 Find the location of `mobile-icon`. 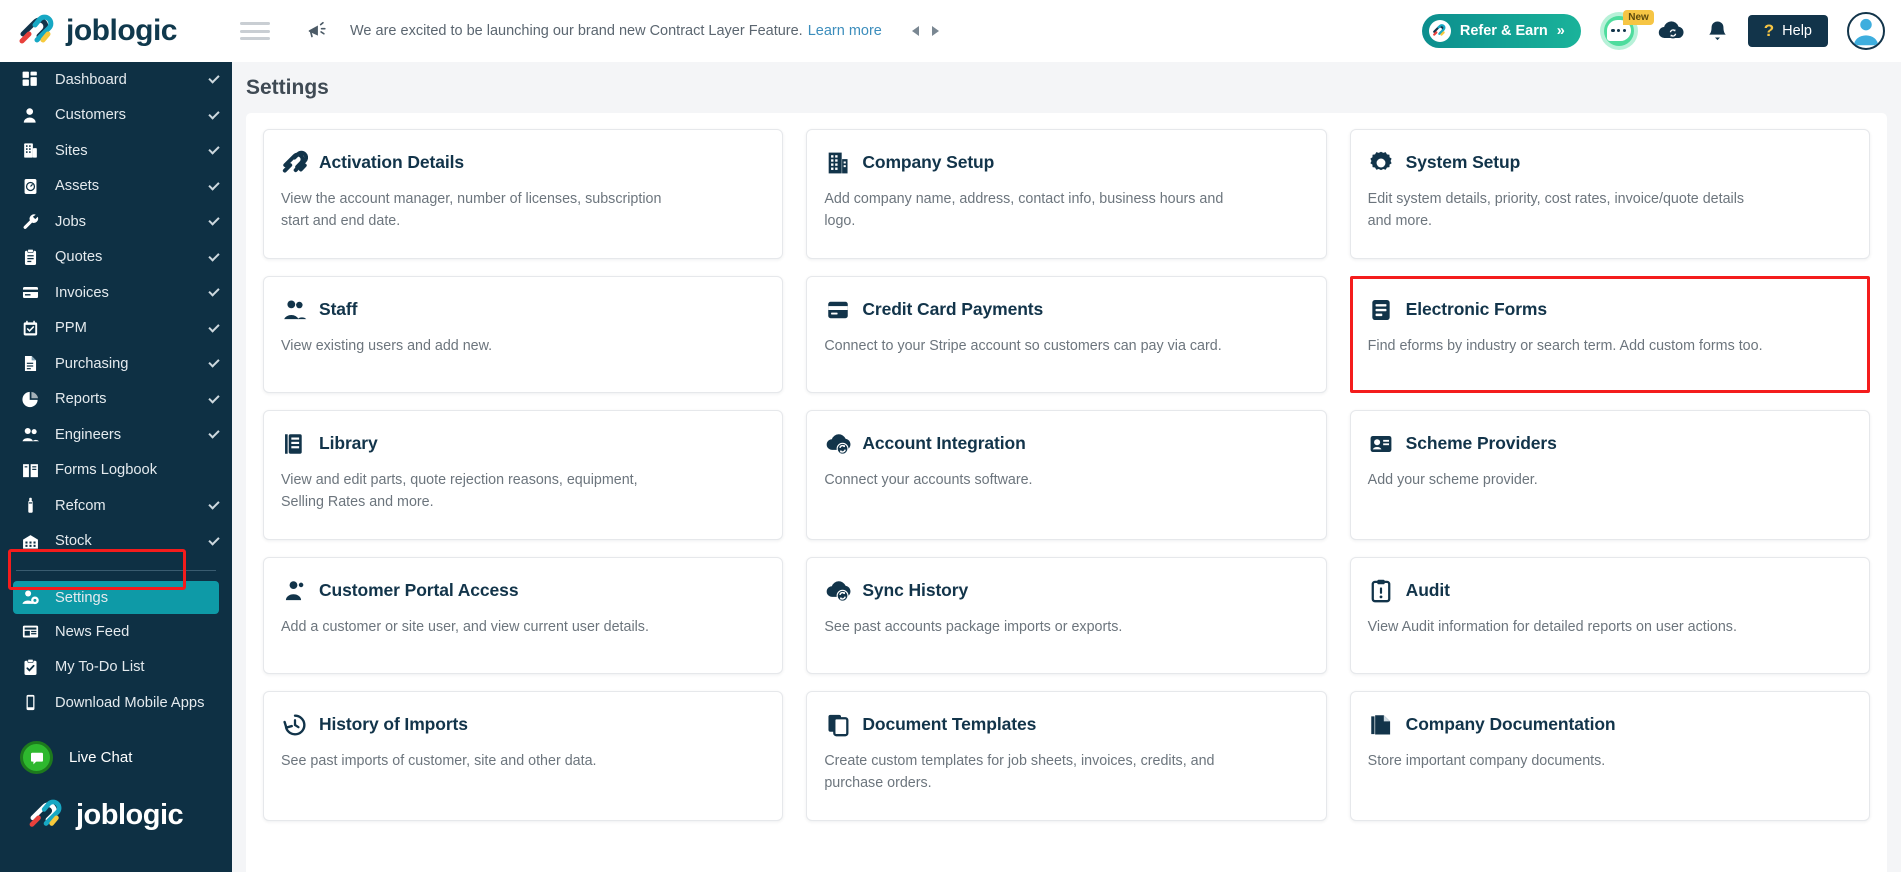

mobile-icon is located at coordinates (30, 703).